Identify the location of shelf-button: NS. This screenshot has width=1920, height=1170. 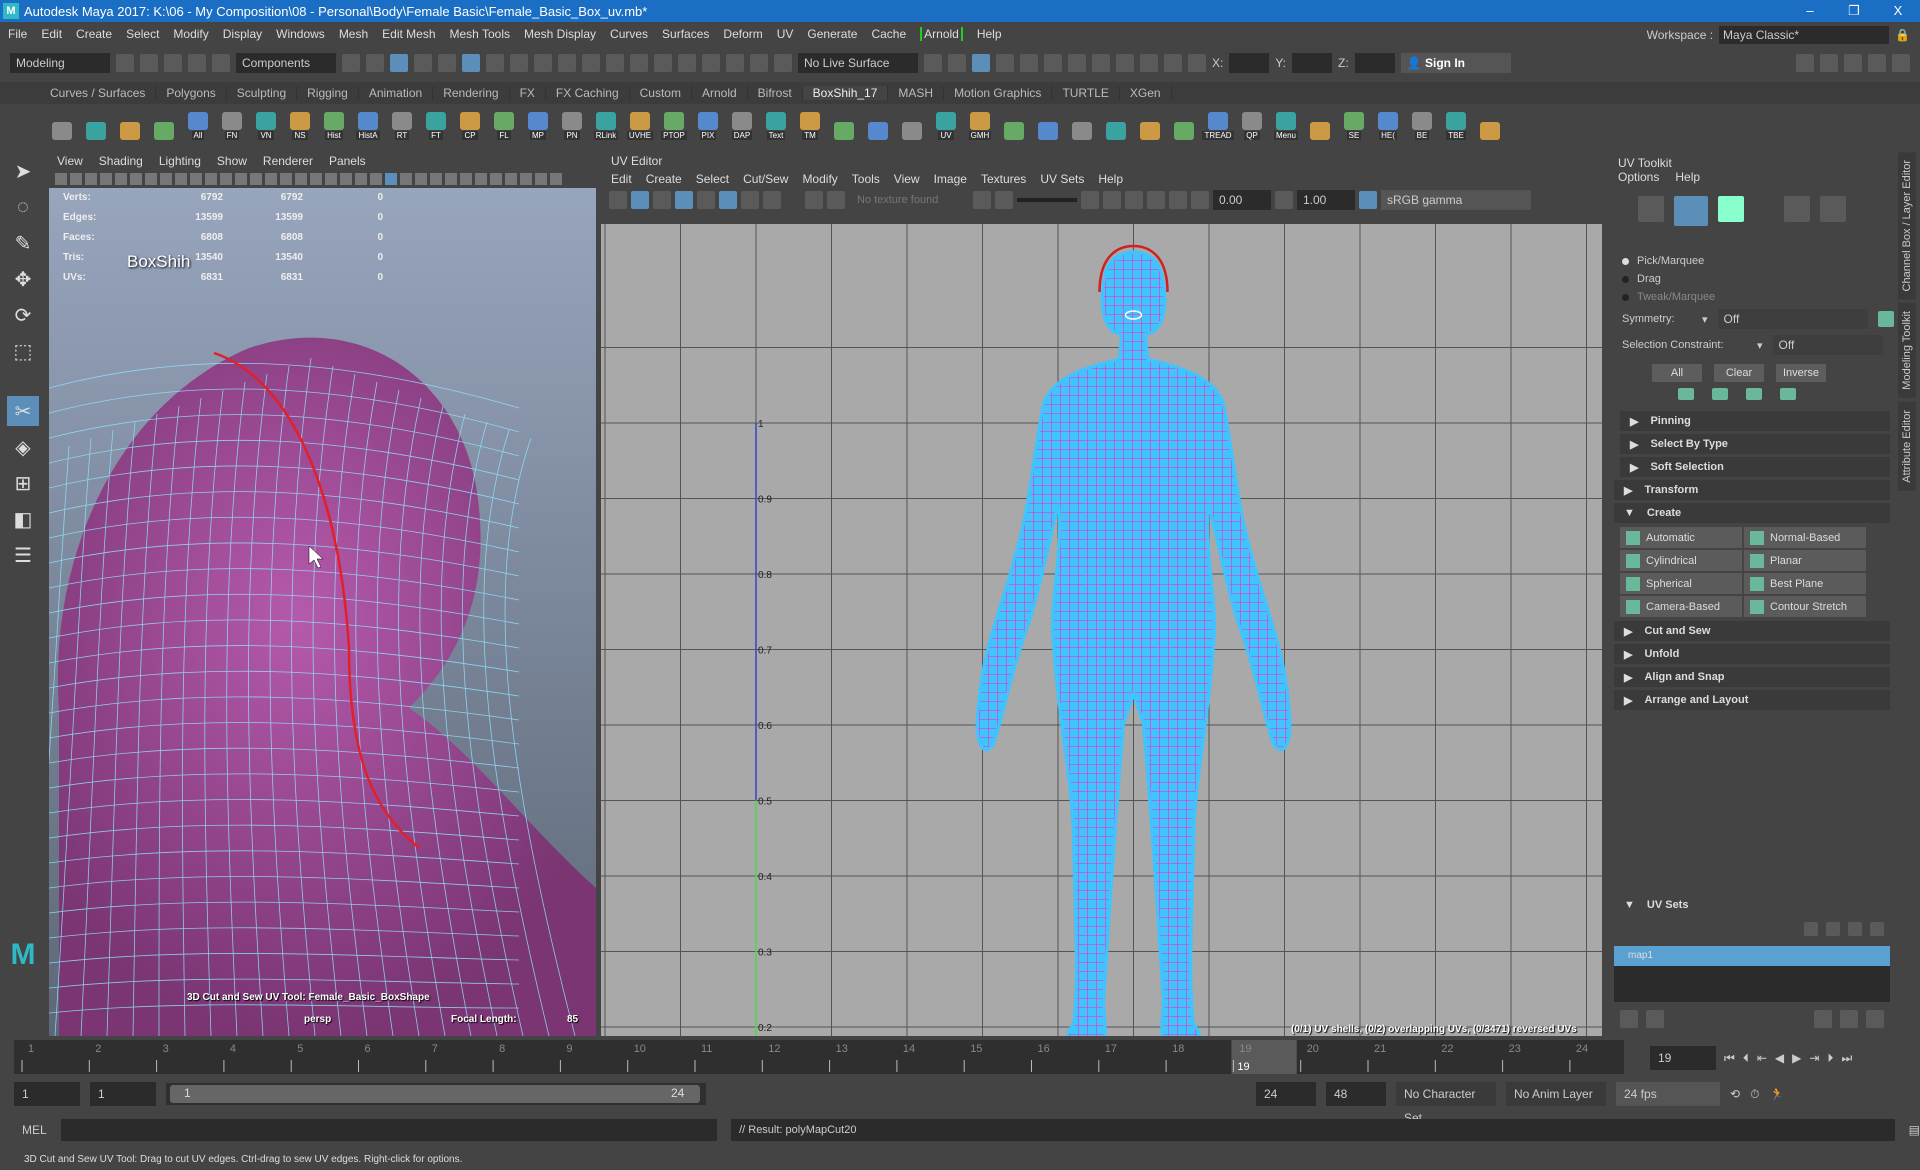
(300, 124).